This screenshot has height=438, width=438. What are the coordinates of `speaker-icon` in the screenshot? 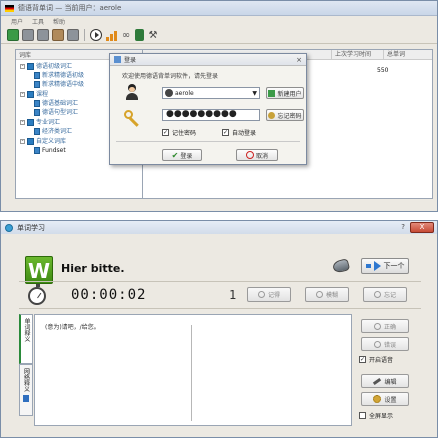 It's located at (341, 266).